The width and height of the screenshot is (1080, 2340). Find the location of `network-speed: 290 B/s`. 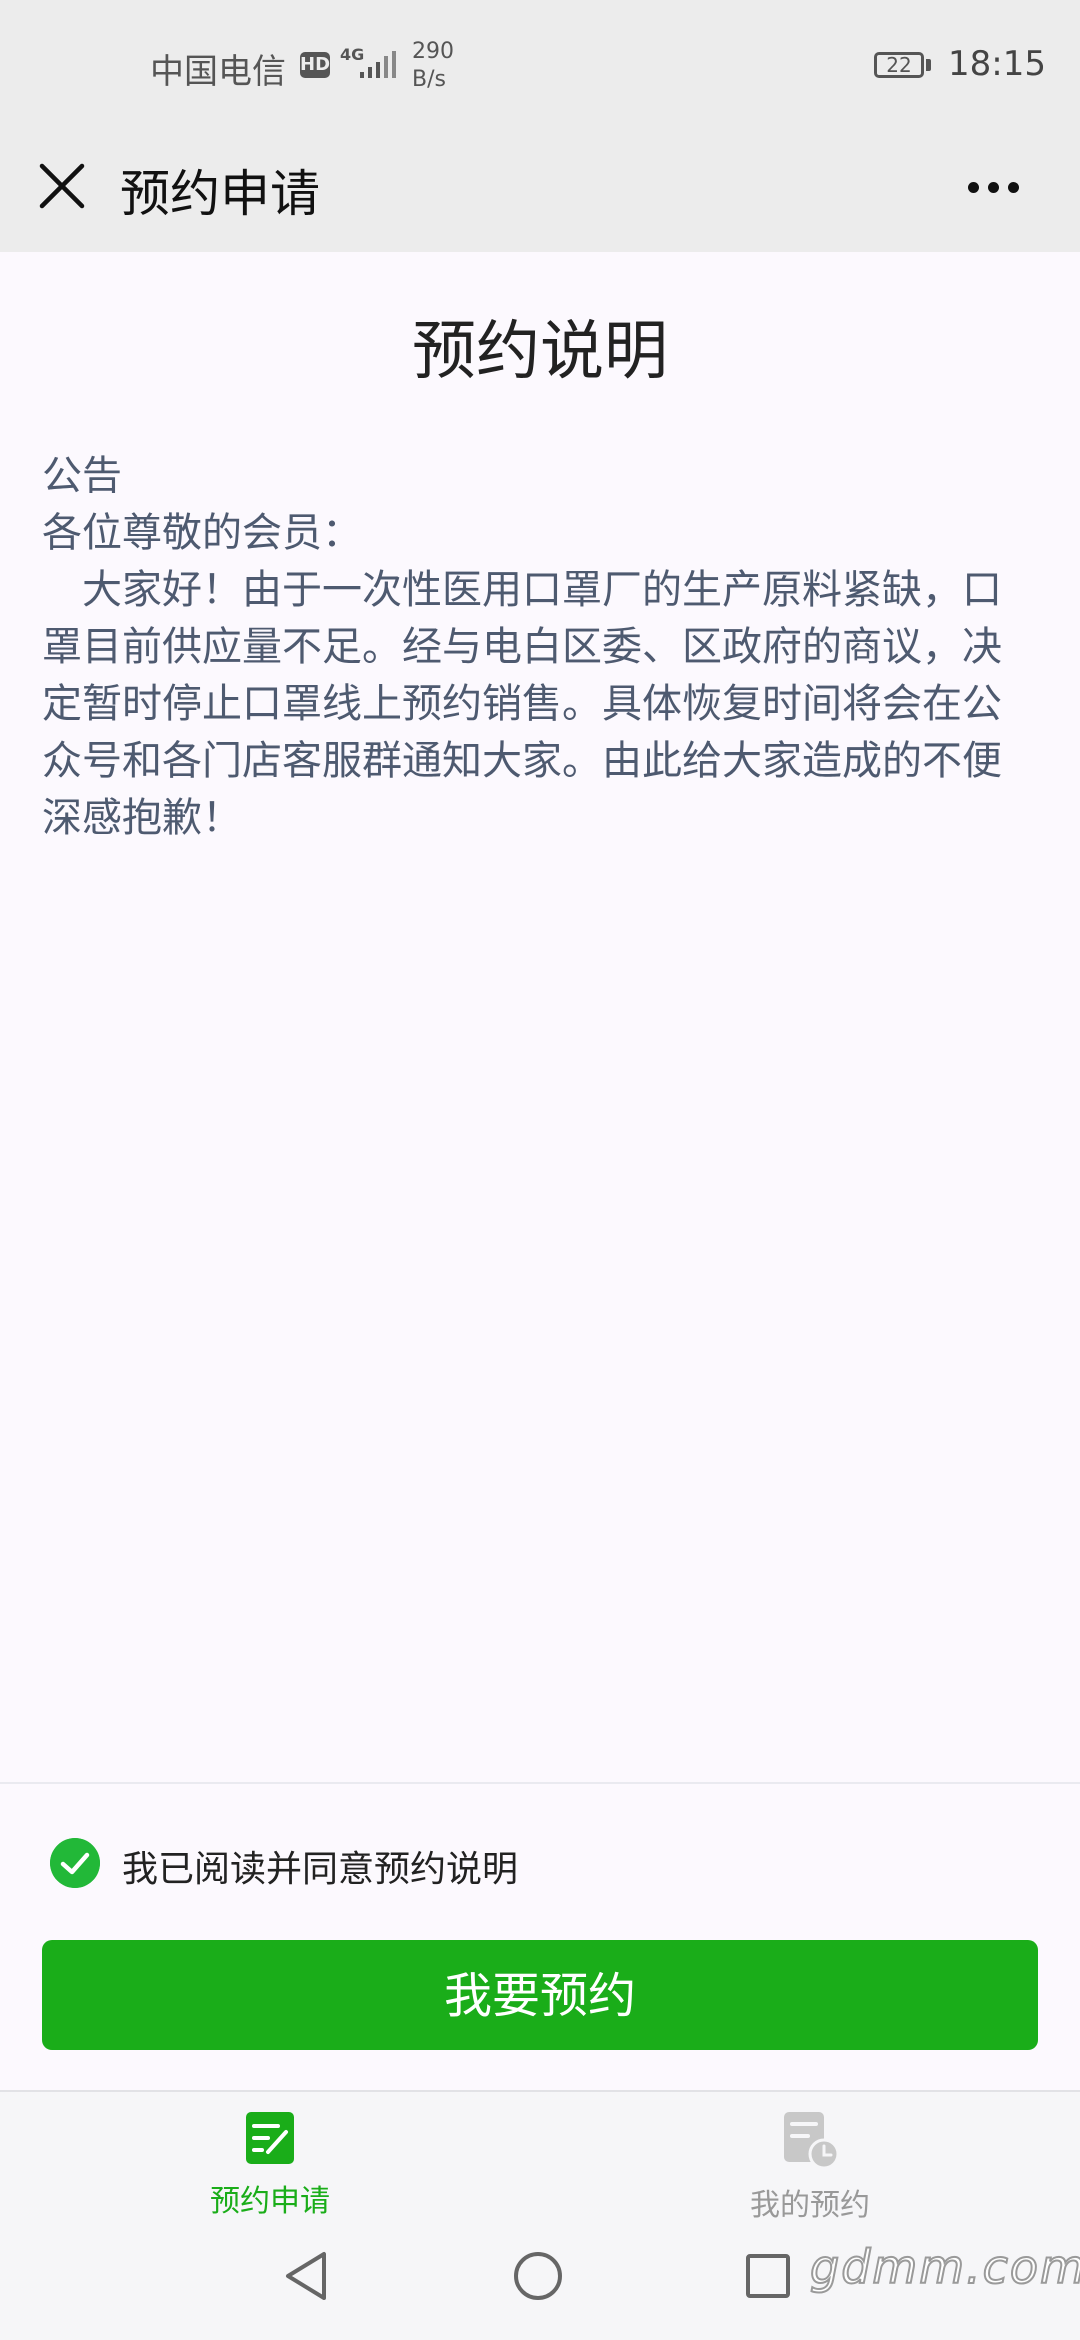

network-speed: 290 B/s is located at coordinates (433, 66).